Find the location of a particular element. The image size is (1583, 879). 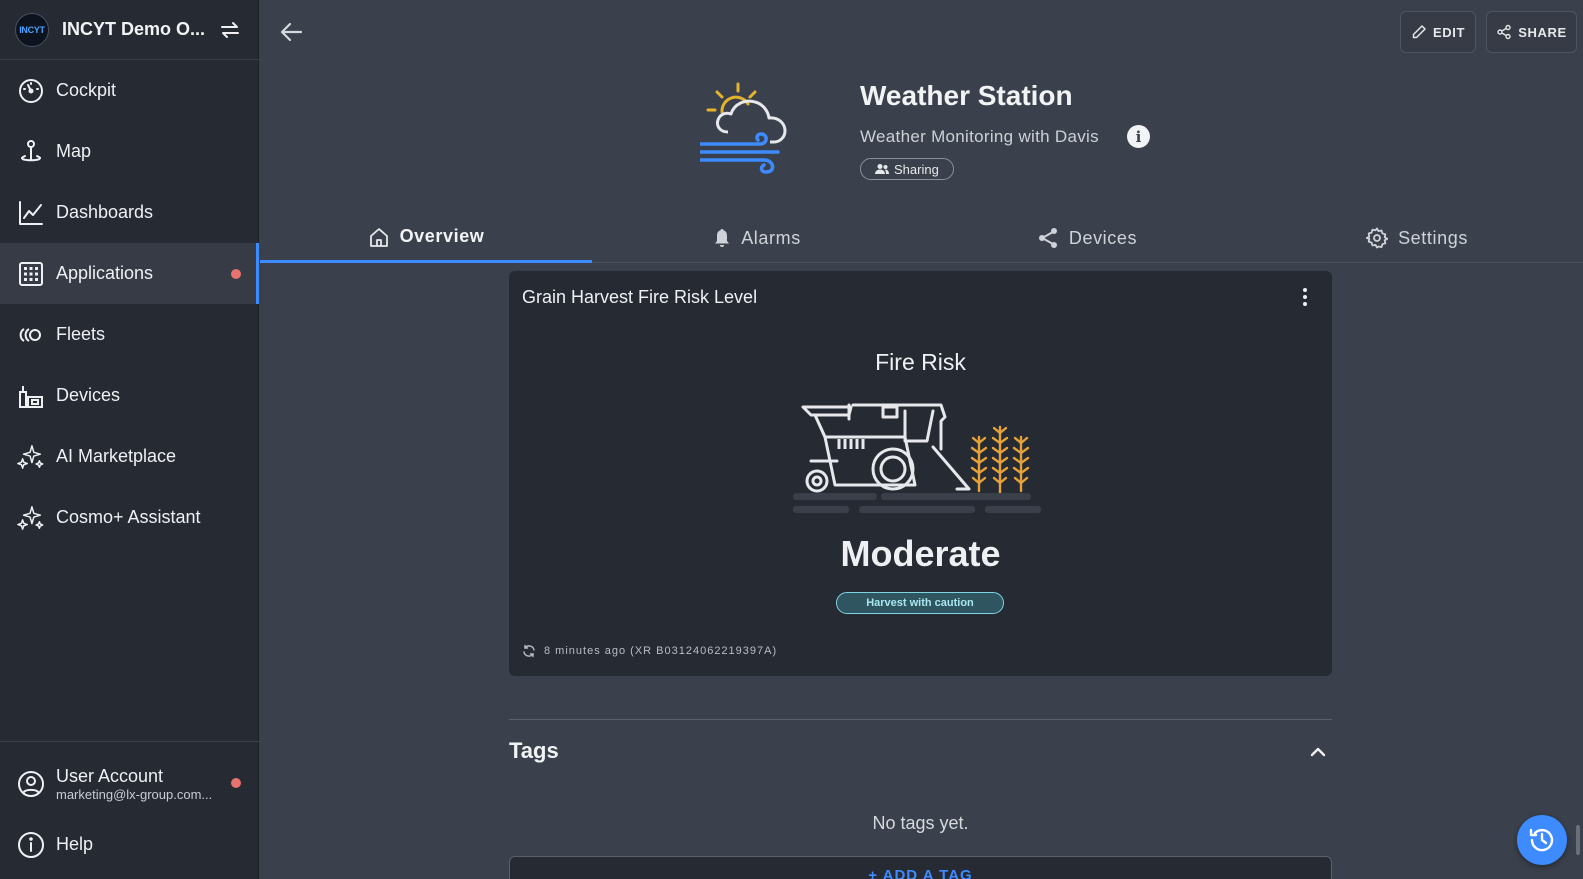

sidebar-item-label: Cosmo+ Assistant is located at coordinates (128, 517).